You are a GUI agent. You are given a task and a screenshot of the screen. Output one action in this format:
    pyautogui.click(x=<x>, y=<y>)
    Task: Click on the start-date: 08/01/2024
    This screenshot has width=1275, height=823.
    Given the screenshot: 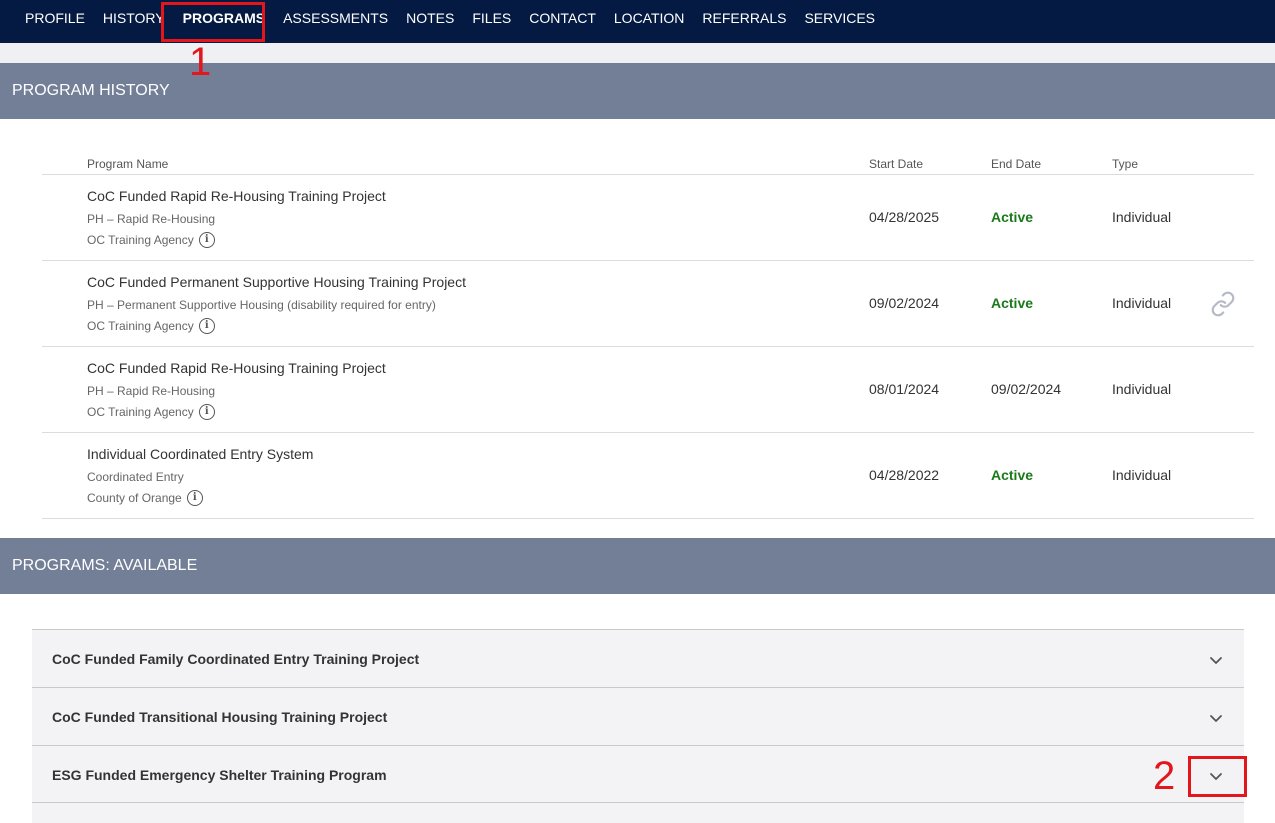 What is the action you would take?
    pyautogui.click(x=904, y=389)
    